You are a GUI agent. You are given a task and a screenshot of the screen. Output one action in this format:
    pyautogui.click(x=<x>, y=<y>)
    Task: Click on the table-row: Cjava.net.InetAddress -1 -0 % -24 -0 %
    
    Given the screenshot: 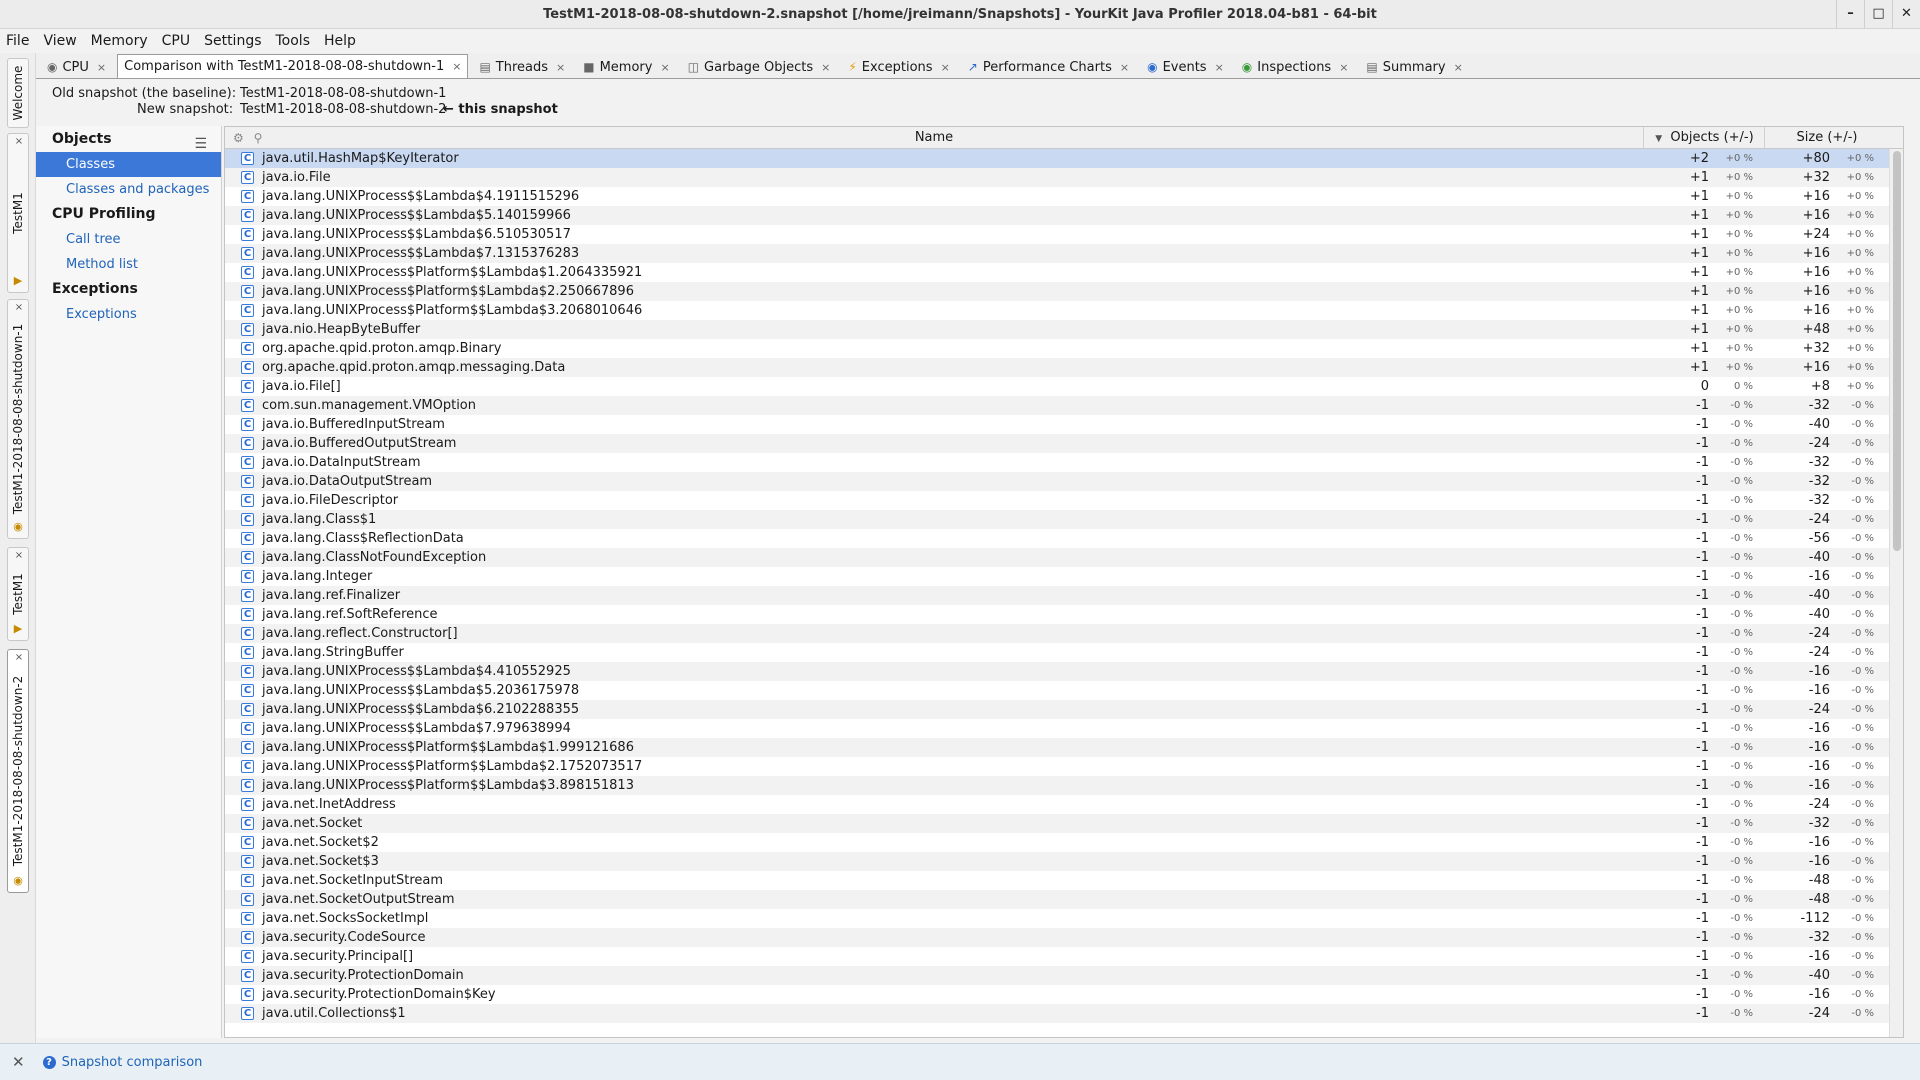 What is the action you would take?
    pyautogui.click(x=1064, y=804)
    